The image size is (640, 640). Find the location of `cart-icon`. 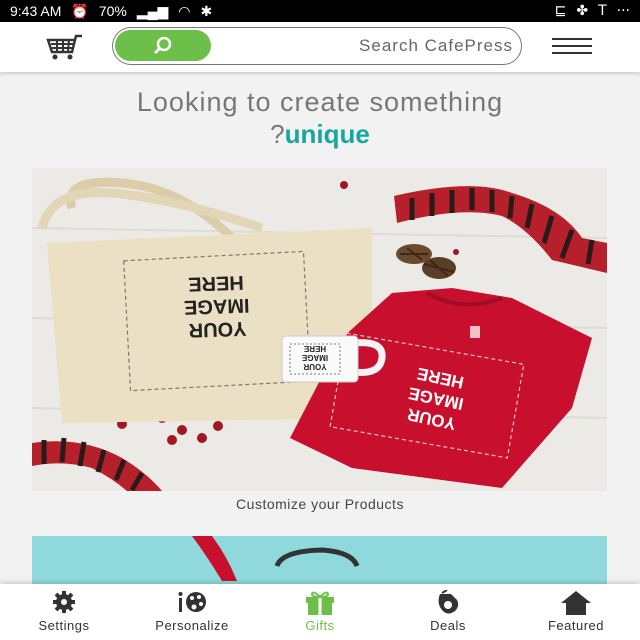

cart-icon is located at coordinates (64, 47).